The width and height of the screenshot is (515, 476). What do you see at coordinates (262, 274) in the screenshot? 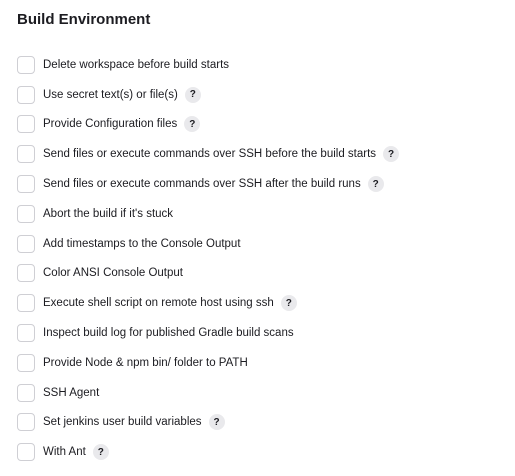
I see `option-row: Color ANSI Console Output` at bounding box center [262, 274].